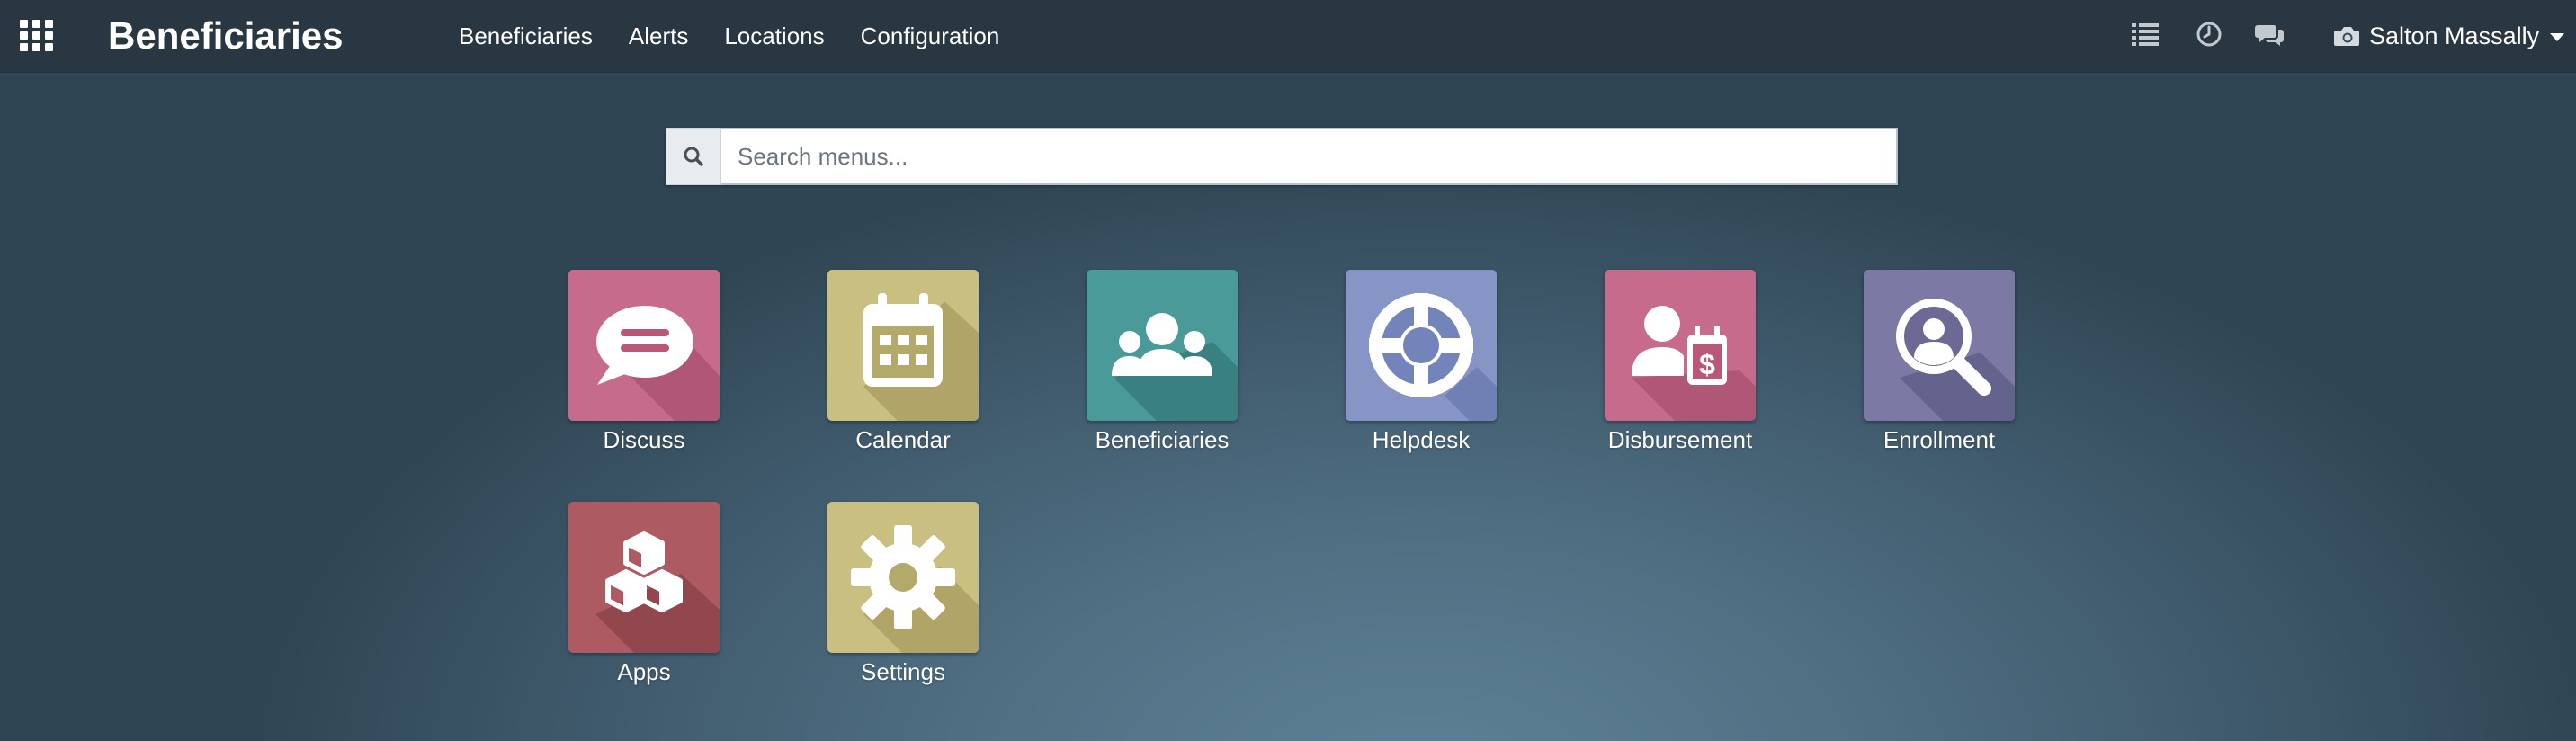  I want to click on search-button, so click(693, 157).